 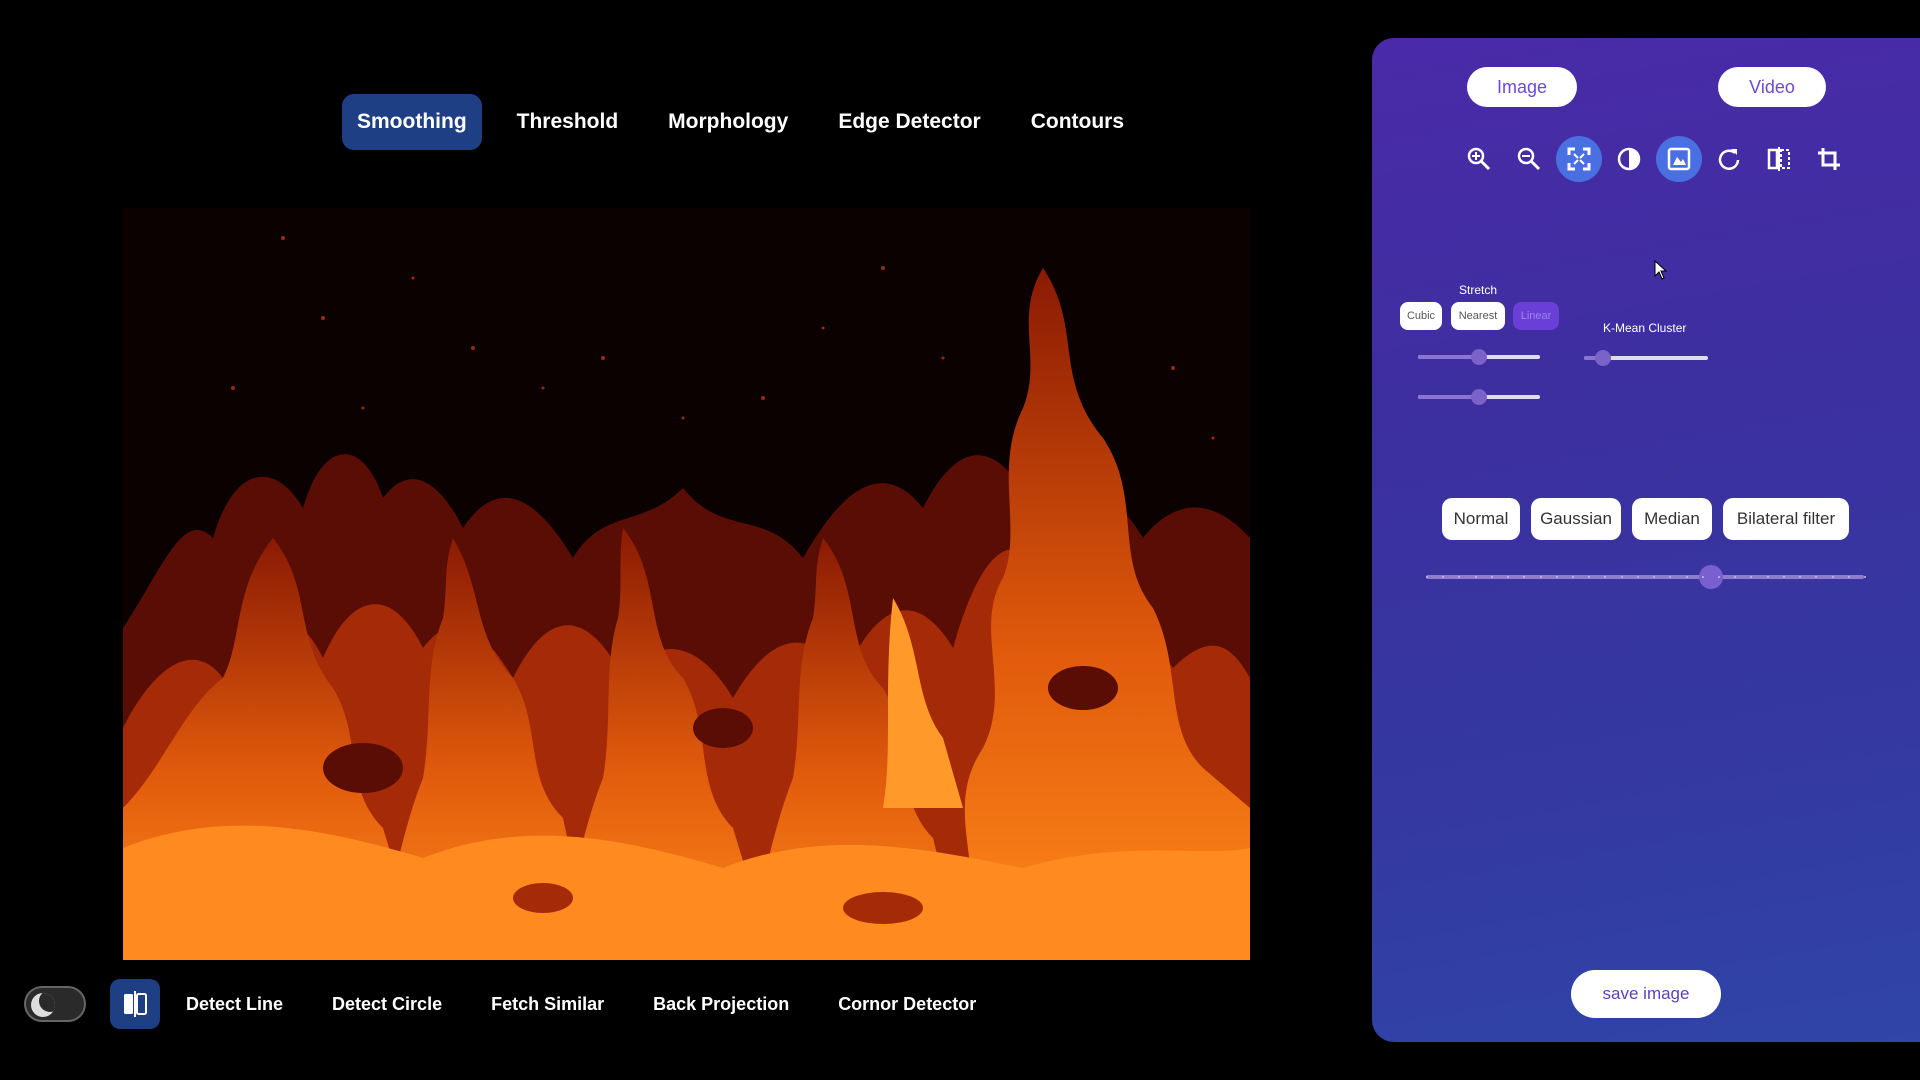 I want to click on filter-normal-button: Normal, so click(x=1481, y=519).